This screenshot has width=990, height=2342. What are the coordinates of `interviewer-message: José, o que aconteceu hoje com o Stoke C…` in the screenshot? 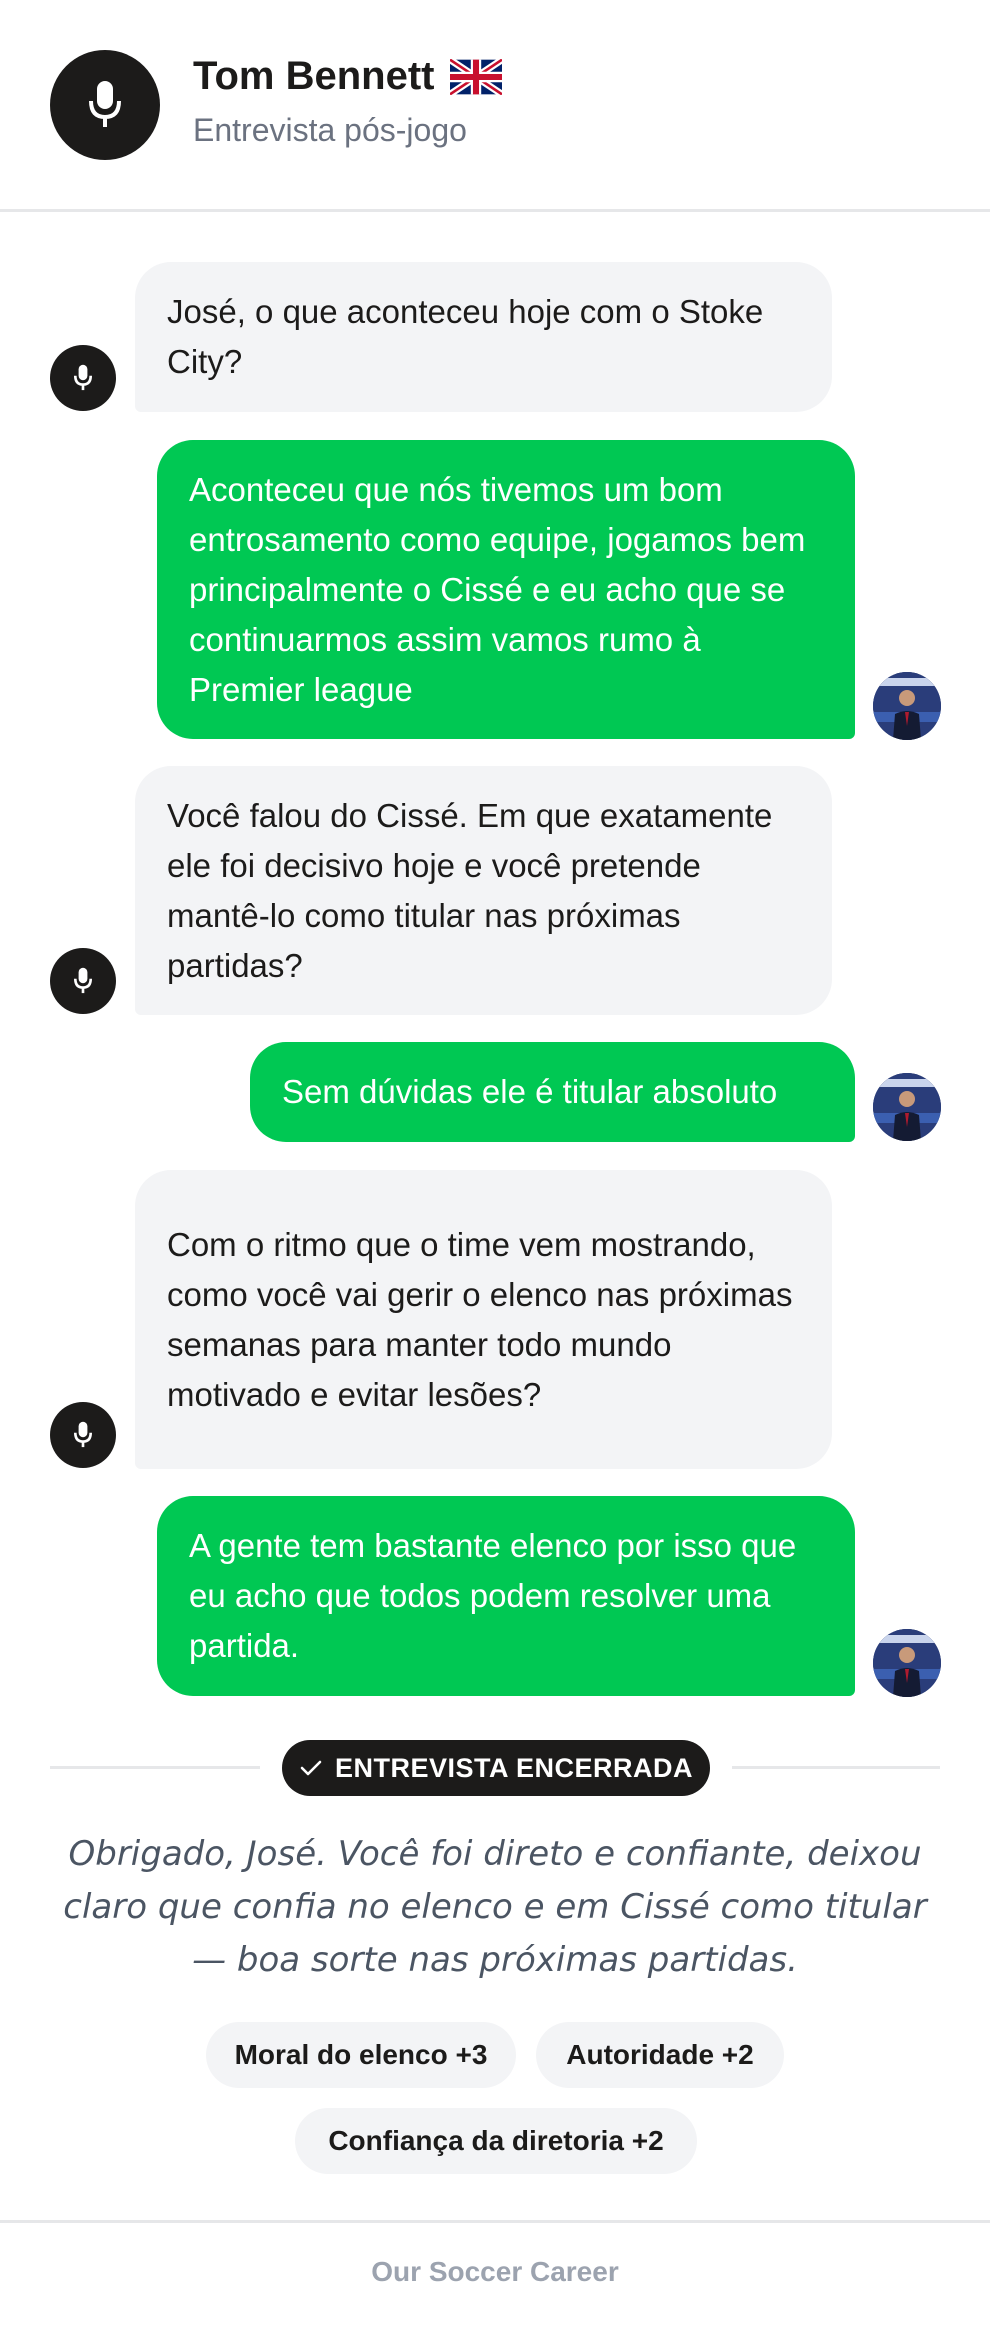 It's located at (483, 337).